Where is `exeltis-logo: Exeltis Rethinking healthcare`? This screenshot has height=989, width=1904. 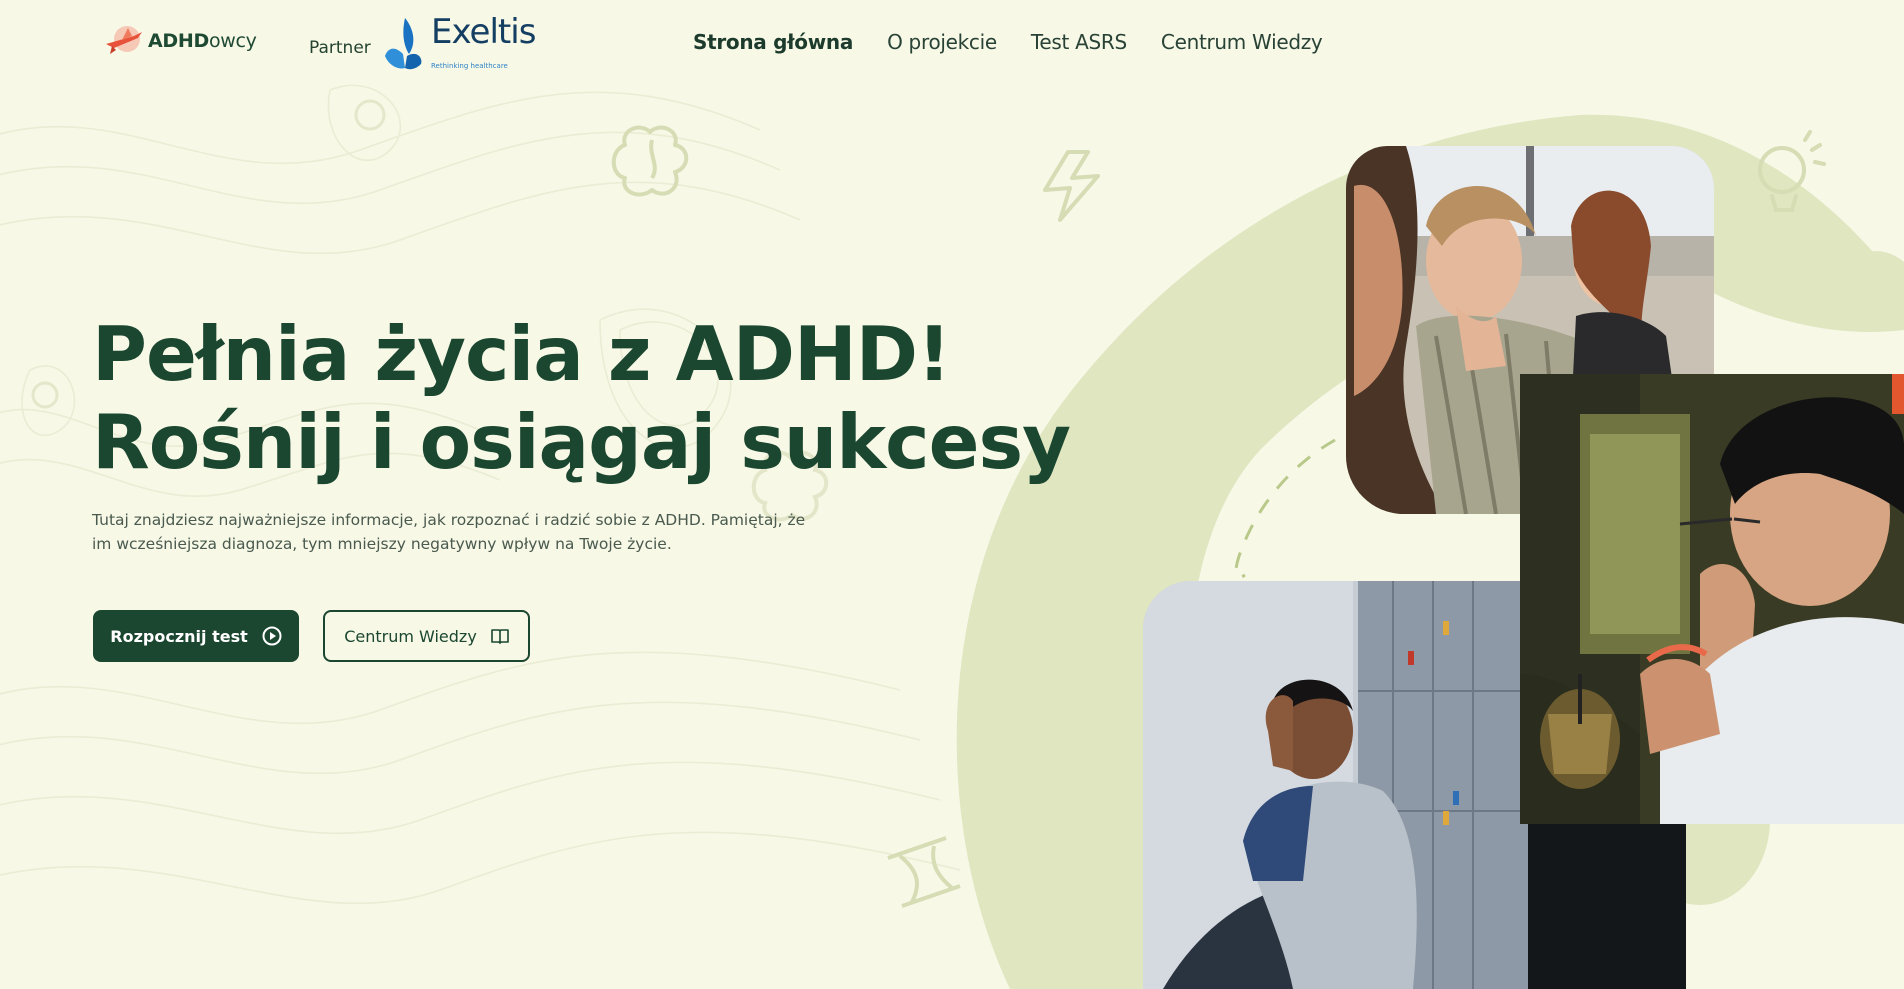 exeltis-logo: Exeltis Rethinking healthcare is located at coordinates (459, 42).